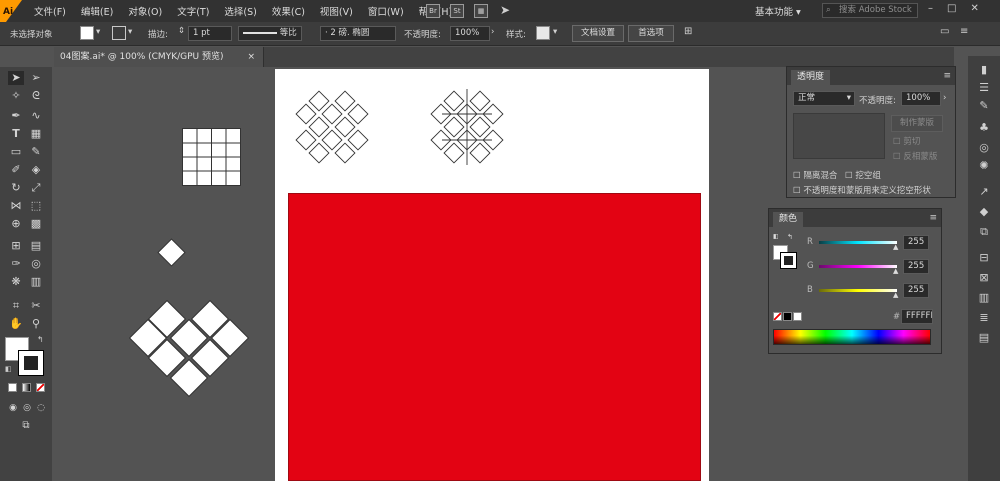 This screenshot has width=1000, height=481. What do you see at coordinates (16, 134) in the screenshot?
I see `type-tool-icon: T` at bounding box center [16, 134].